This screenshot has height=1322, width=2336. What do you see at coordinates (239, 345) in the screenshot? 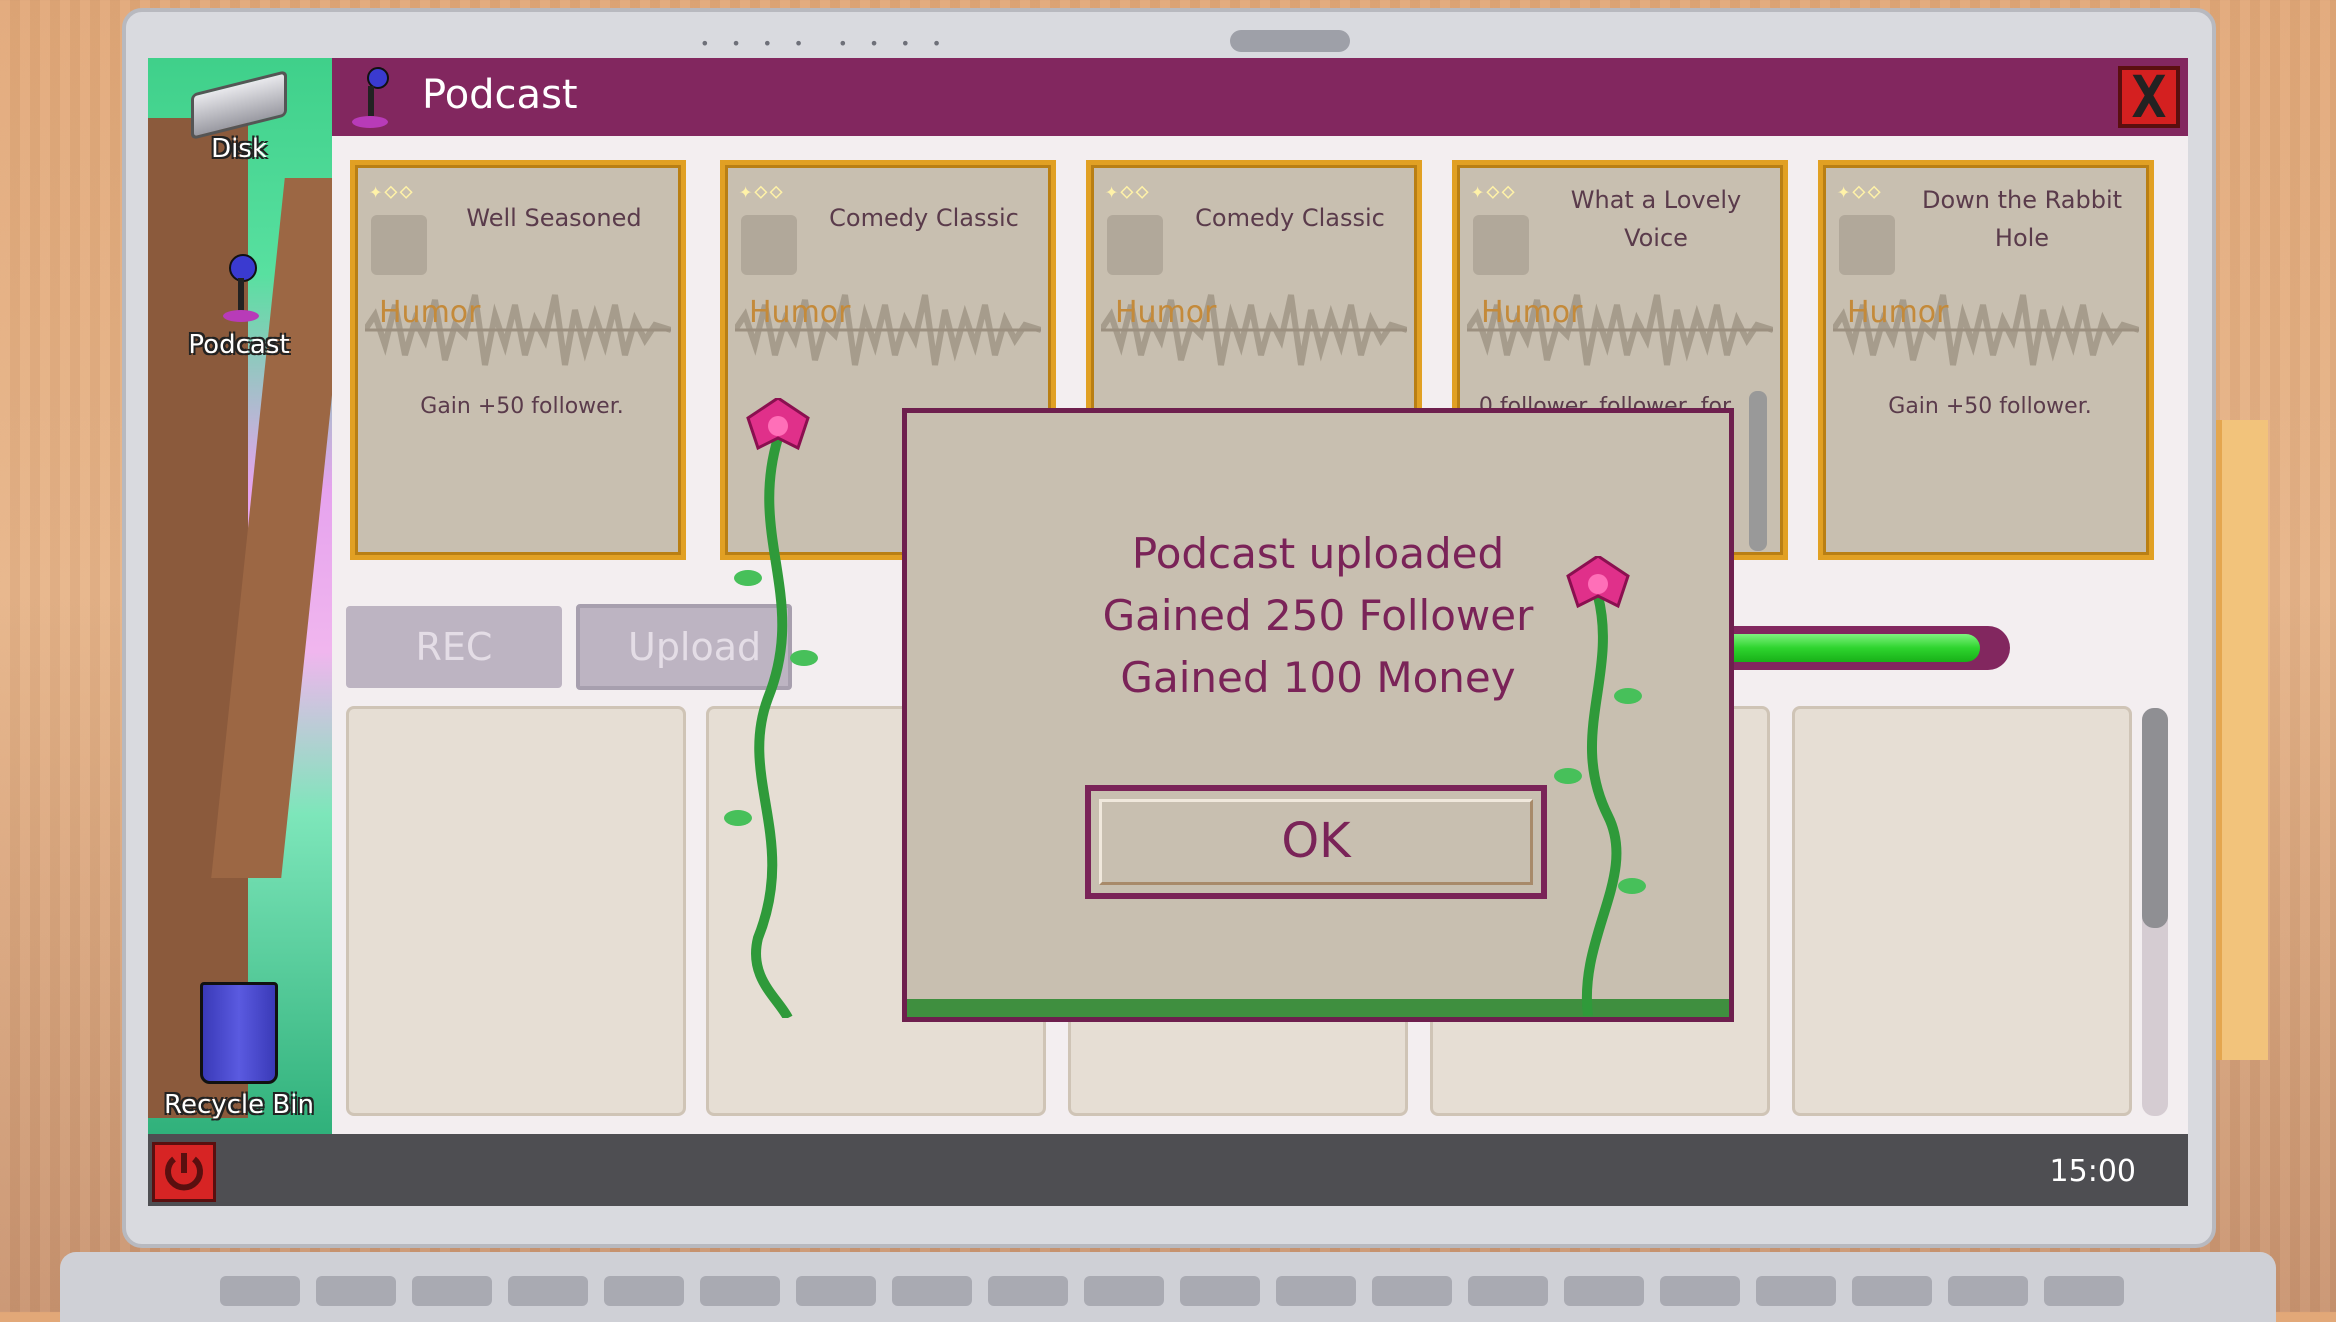
I see `desktop-icon-label: Podcast` at bounding box center [239, 345].